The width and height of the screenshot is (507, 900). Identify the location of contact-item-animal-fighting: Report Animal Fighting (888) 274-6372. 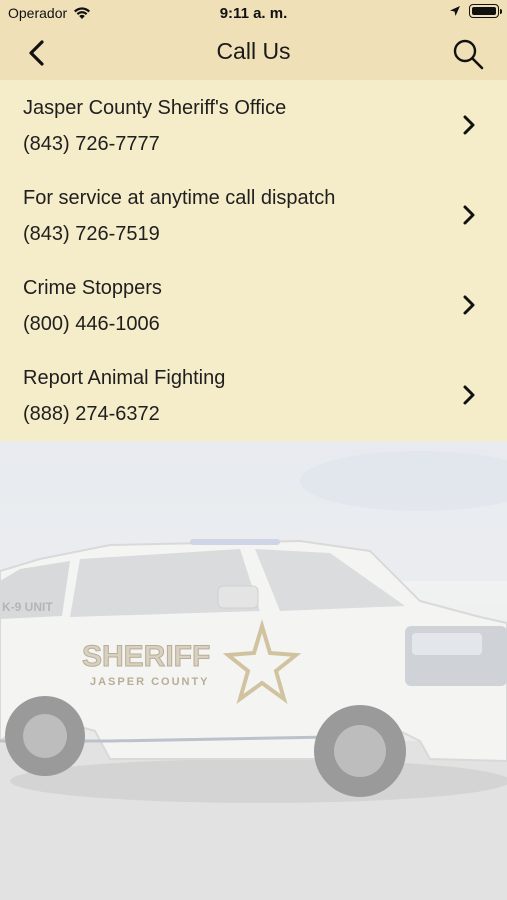
(253, 395).